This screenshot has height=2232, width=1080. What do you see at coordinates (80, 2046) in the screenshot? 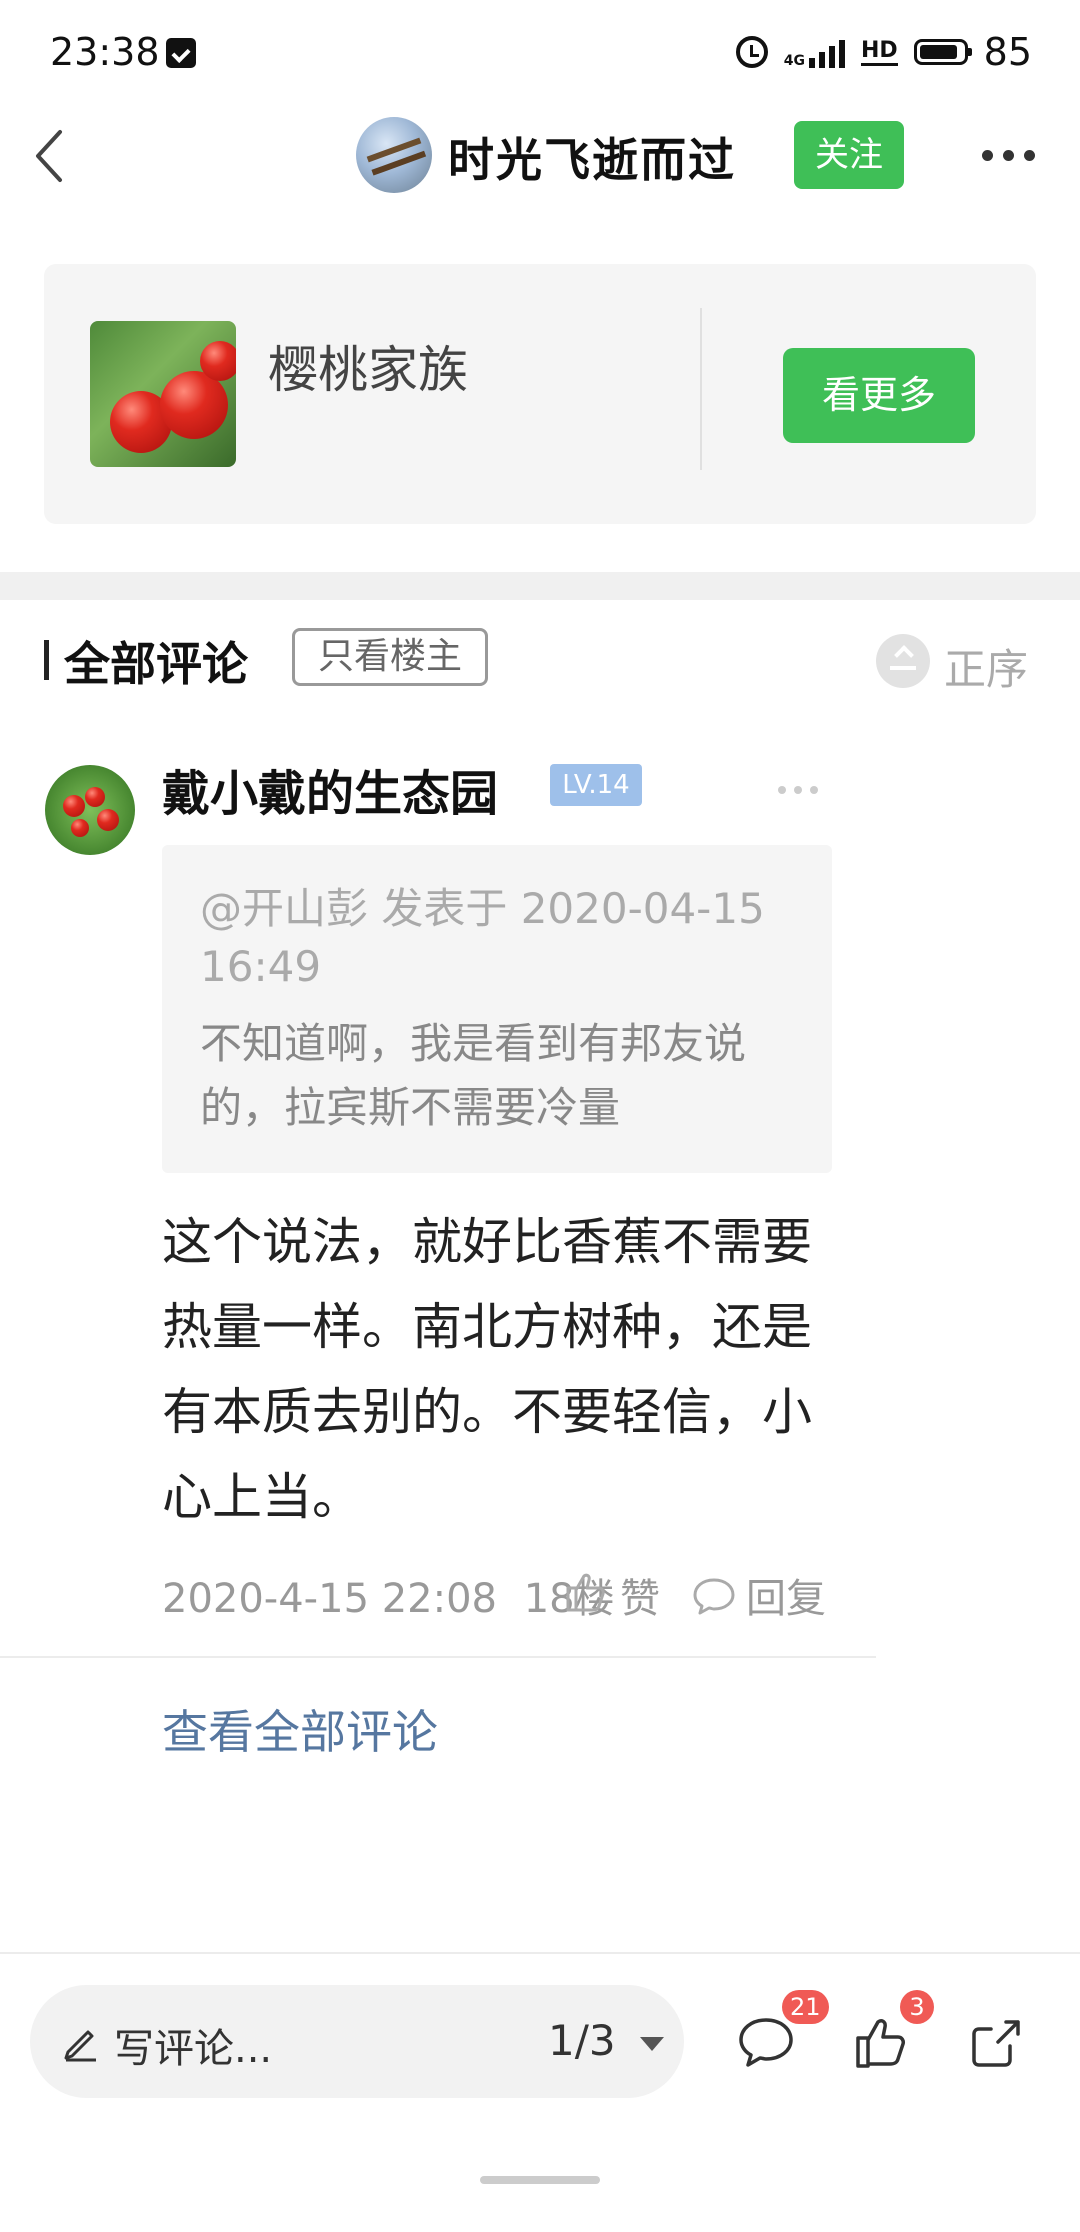
I see `pencil-icon` at bounding box center [80, 2046].